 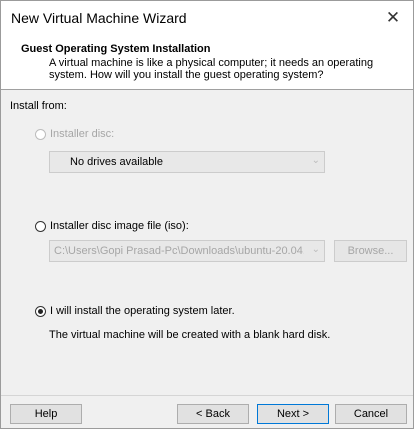 What do you see at coordinates (40, 311) in the screenshot?
I see `install-later-radio` at bounding box center [40, 311].